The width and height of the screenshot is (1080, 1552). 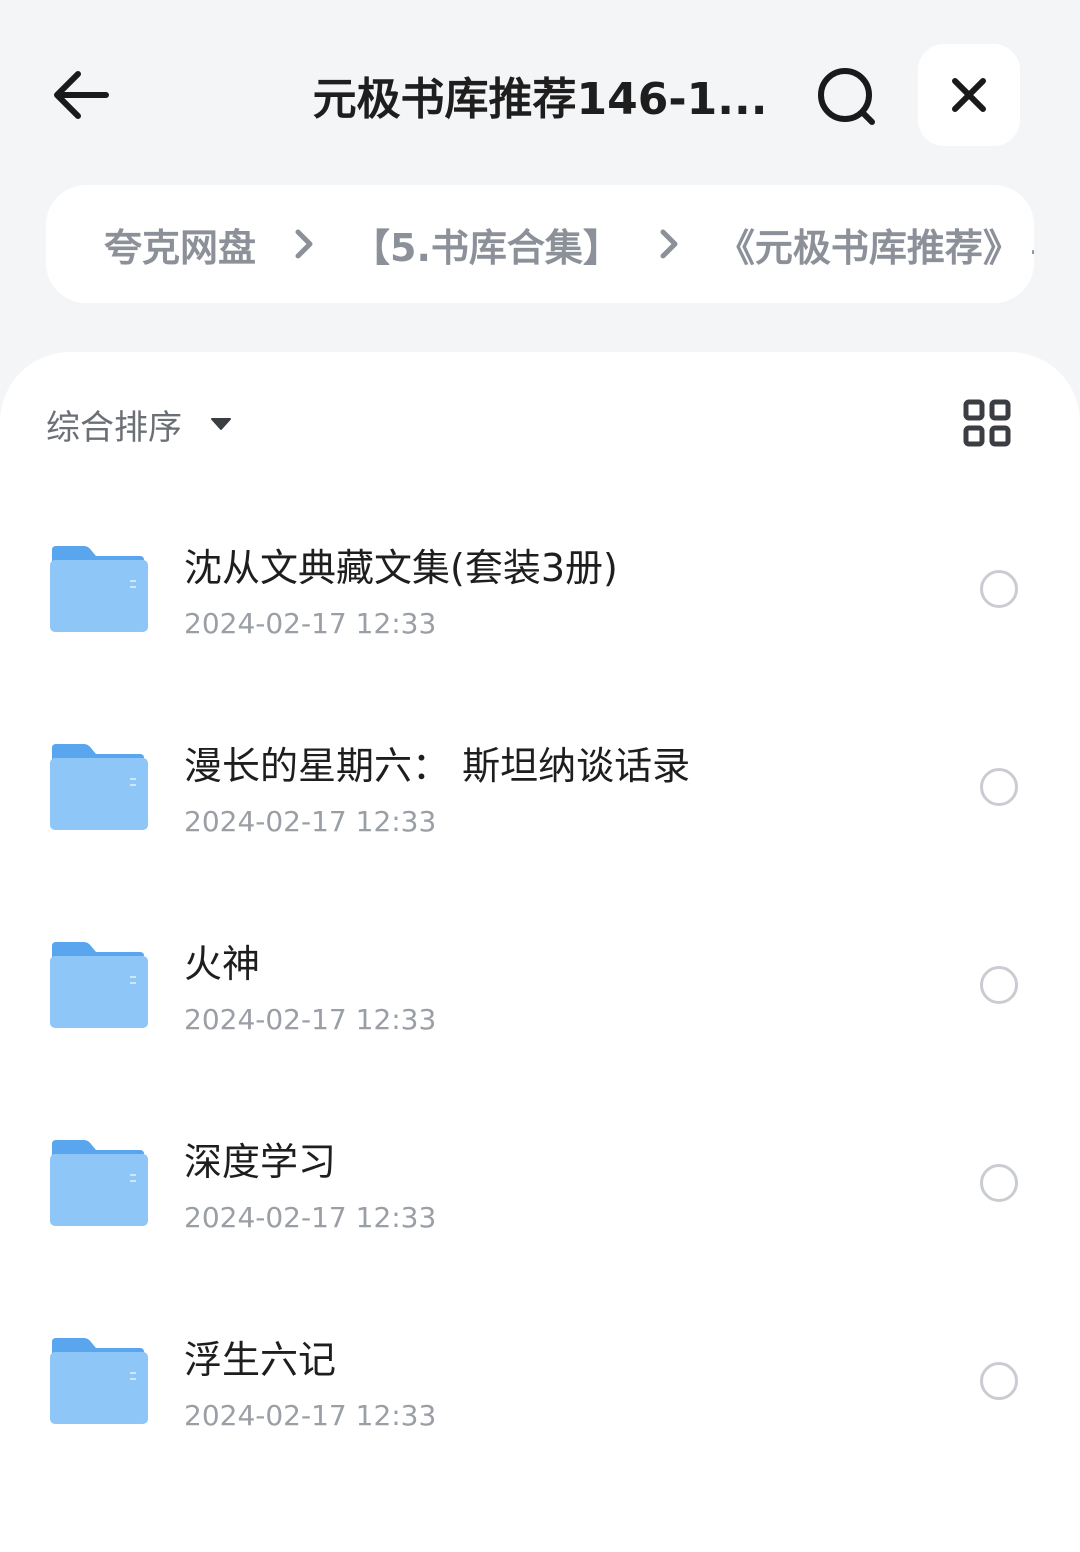 I want to click on sort-dropdown: 综合排序, so click(x=139, y=424).